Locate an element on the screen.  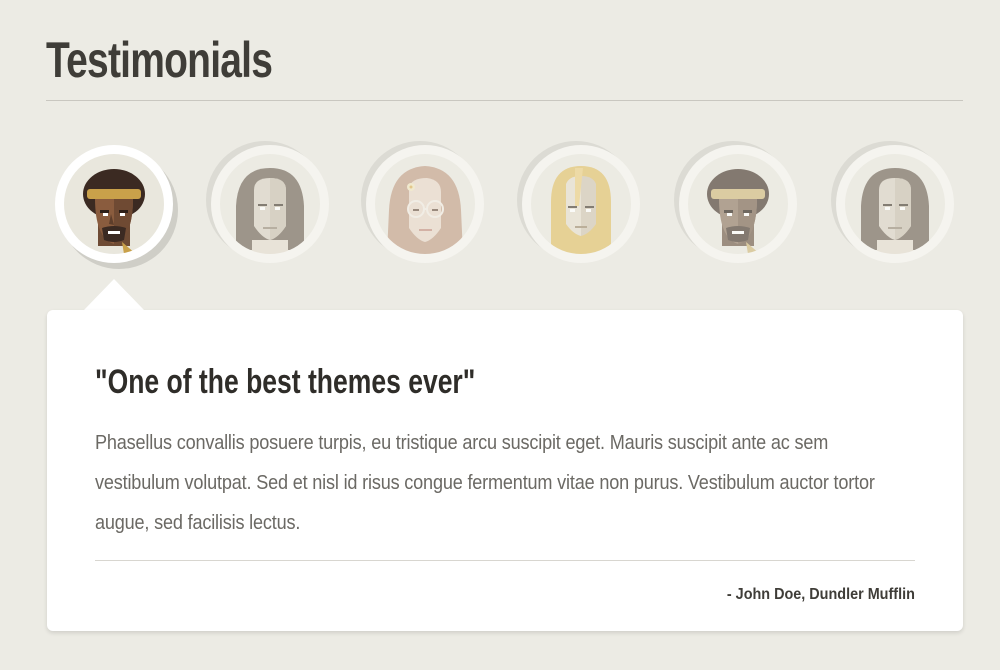
blonde-portrait-icon is located at coordinates (581, 210).